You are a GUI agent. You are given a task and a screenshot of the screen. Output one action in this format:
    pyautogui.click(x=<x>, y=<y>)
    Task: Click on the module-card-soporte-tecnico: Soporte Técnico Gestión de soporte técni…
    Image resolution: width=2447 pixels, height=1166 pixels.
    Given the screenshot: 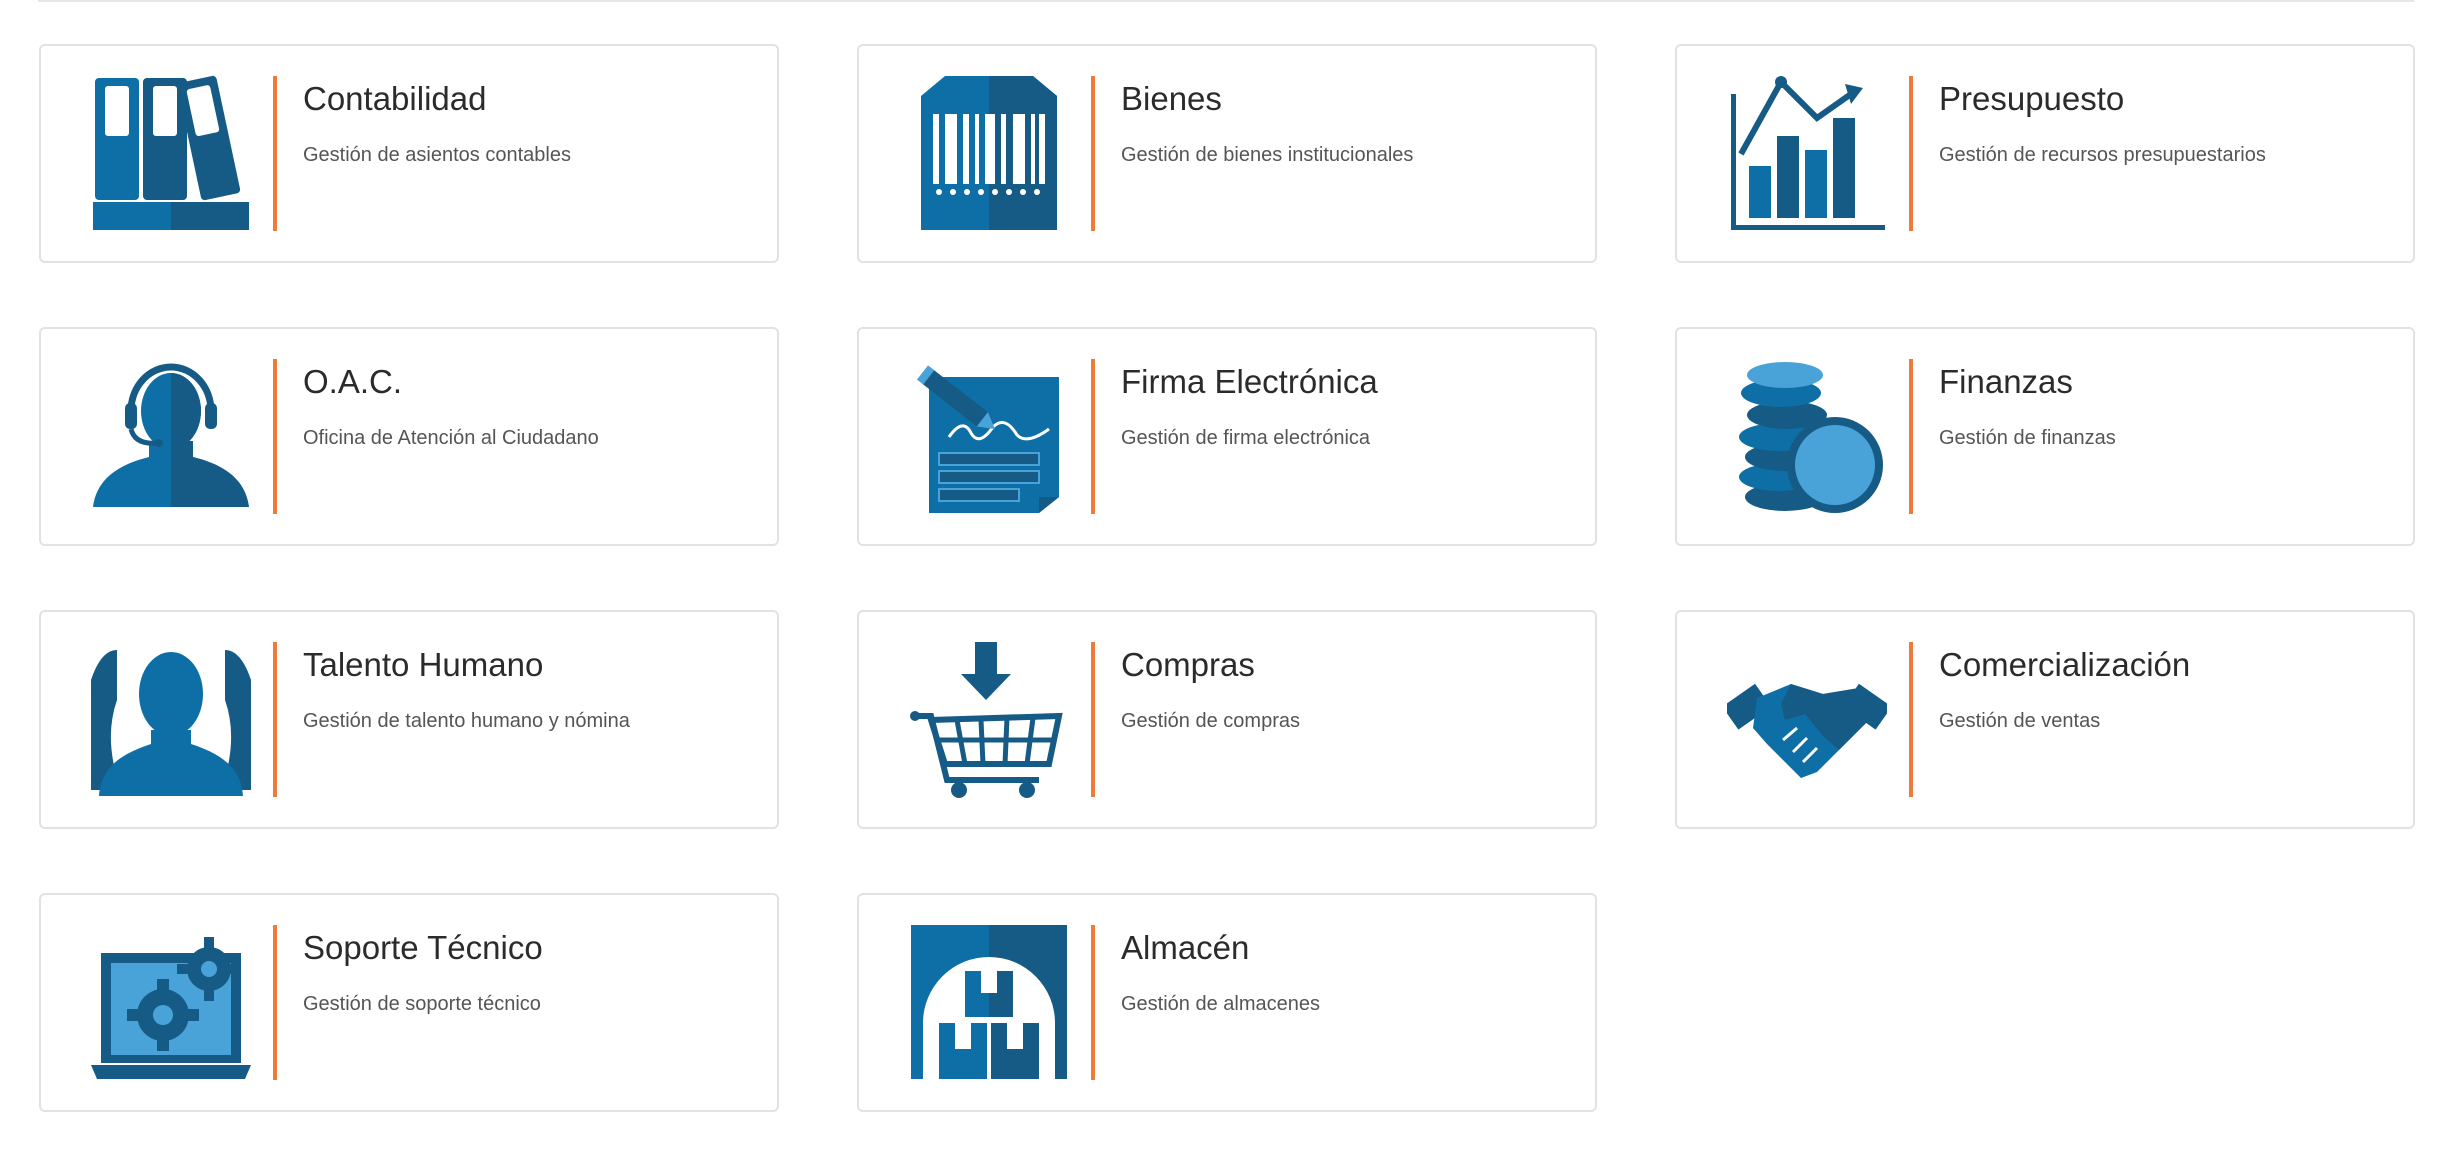 What is the action you would take?
    pyautogui.click(x=409, y=1002)
    